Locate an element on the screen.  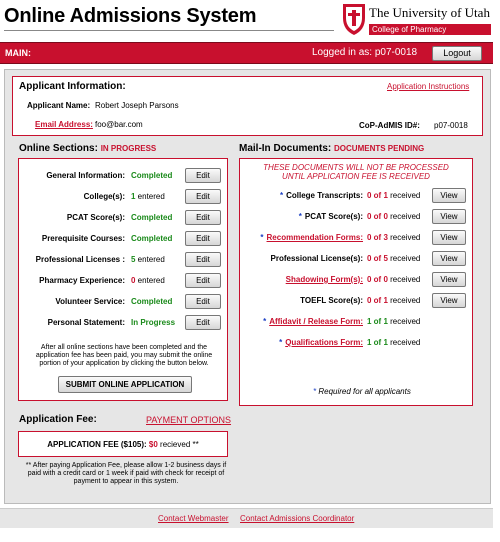
mail-in-row: Shadowing Form(s): 0 of 0 received View is located at coordinates (356, 280).